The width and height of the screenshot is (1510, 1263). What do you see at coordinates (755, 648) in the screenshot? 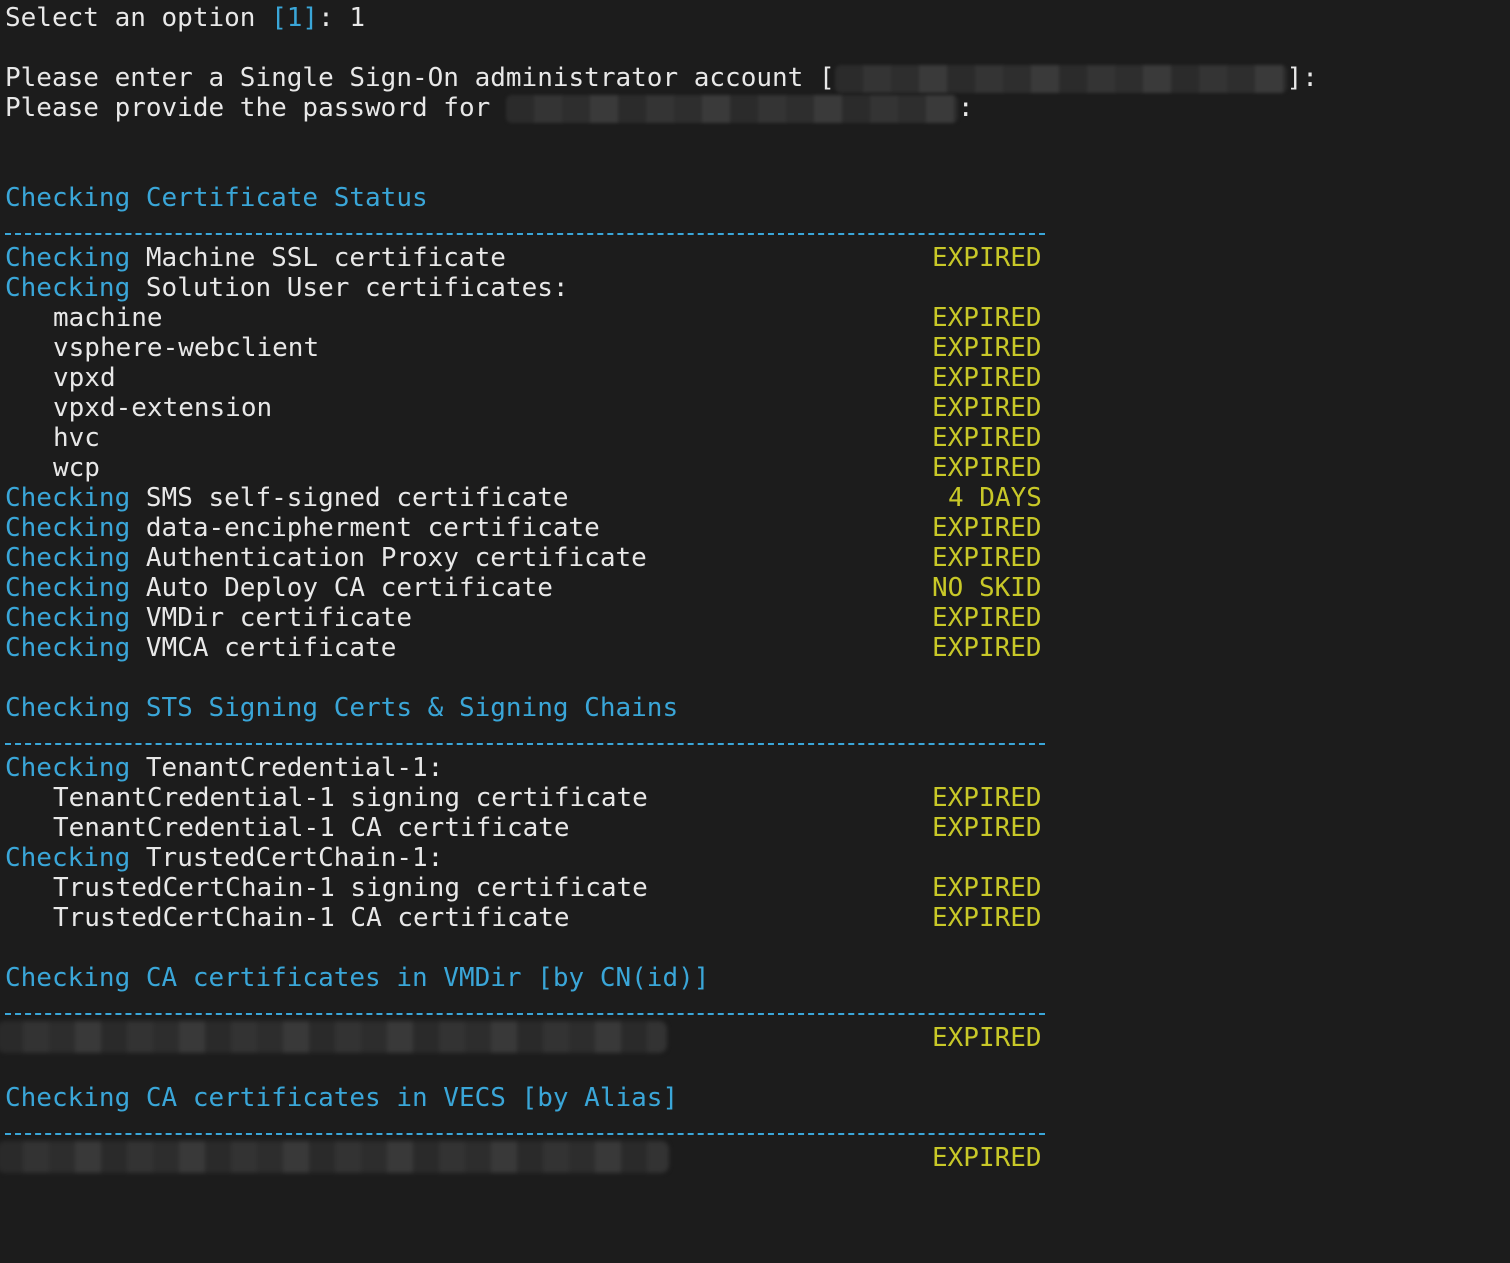
I see `status-row: Checking VMCA certificate EXPIRED` at bounding box center [755, 648].